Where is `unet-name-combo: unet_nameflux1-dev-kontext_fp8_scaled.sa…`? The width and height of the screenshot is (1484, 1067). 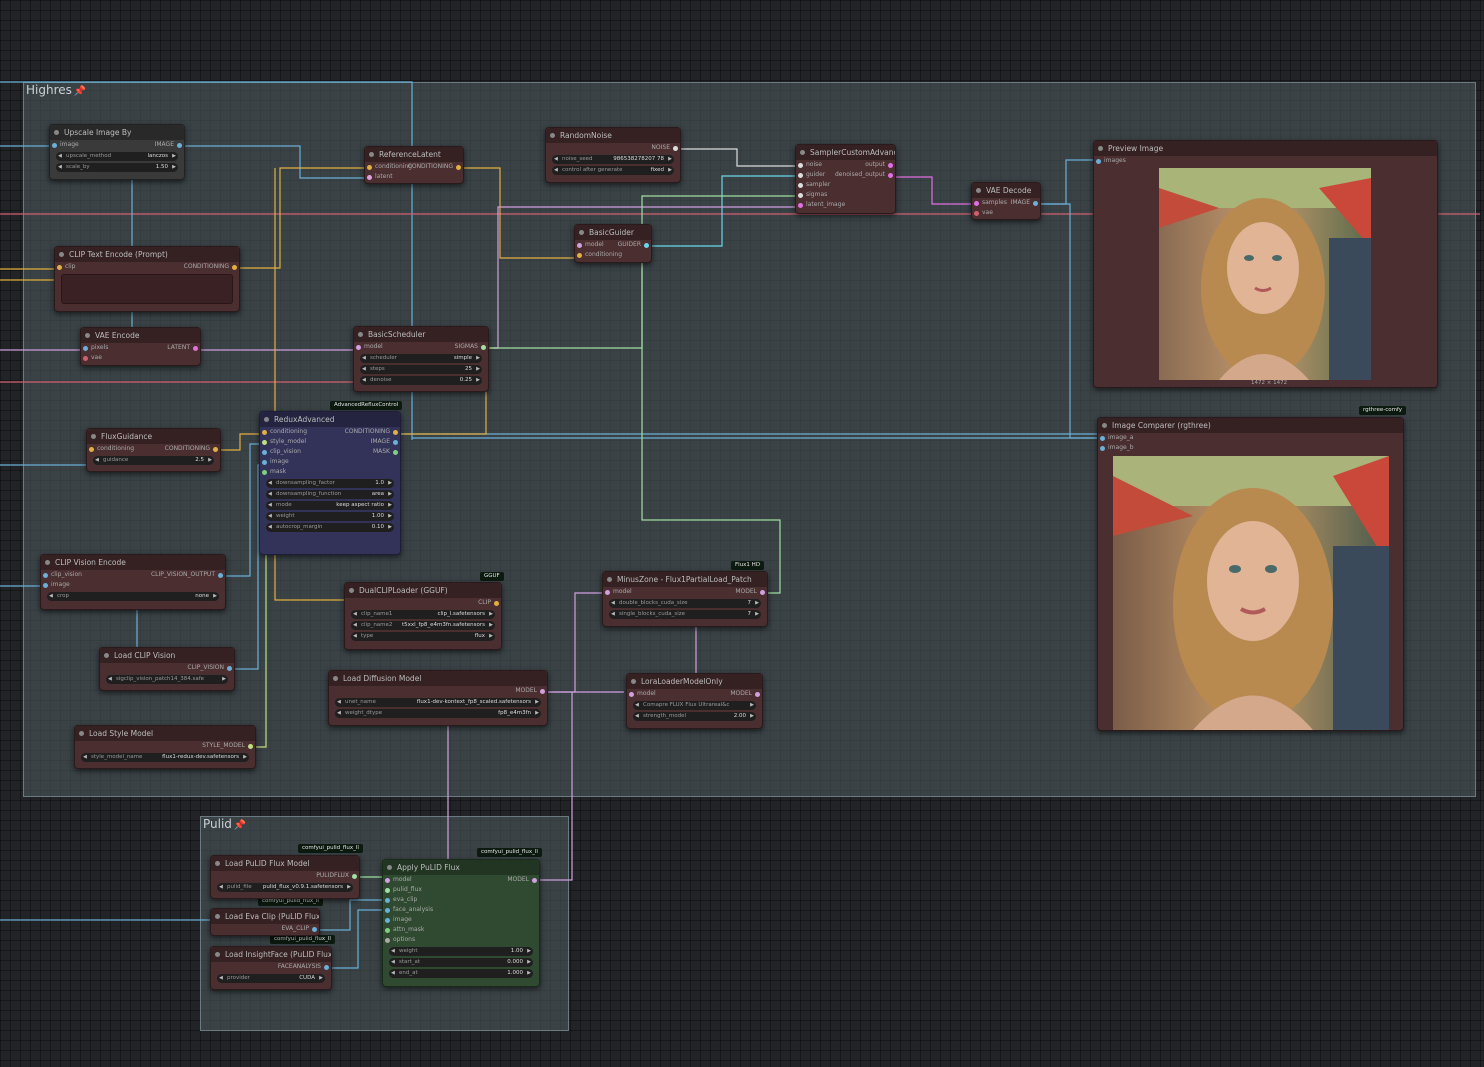
unet-name-combo: unet_nameflux1-dev-kontext_fp8_scaled.sa… is located at coordinates (438, 702).